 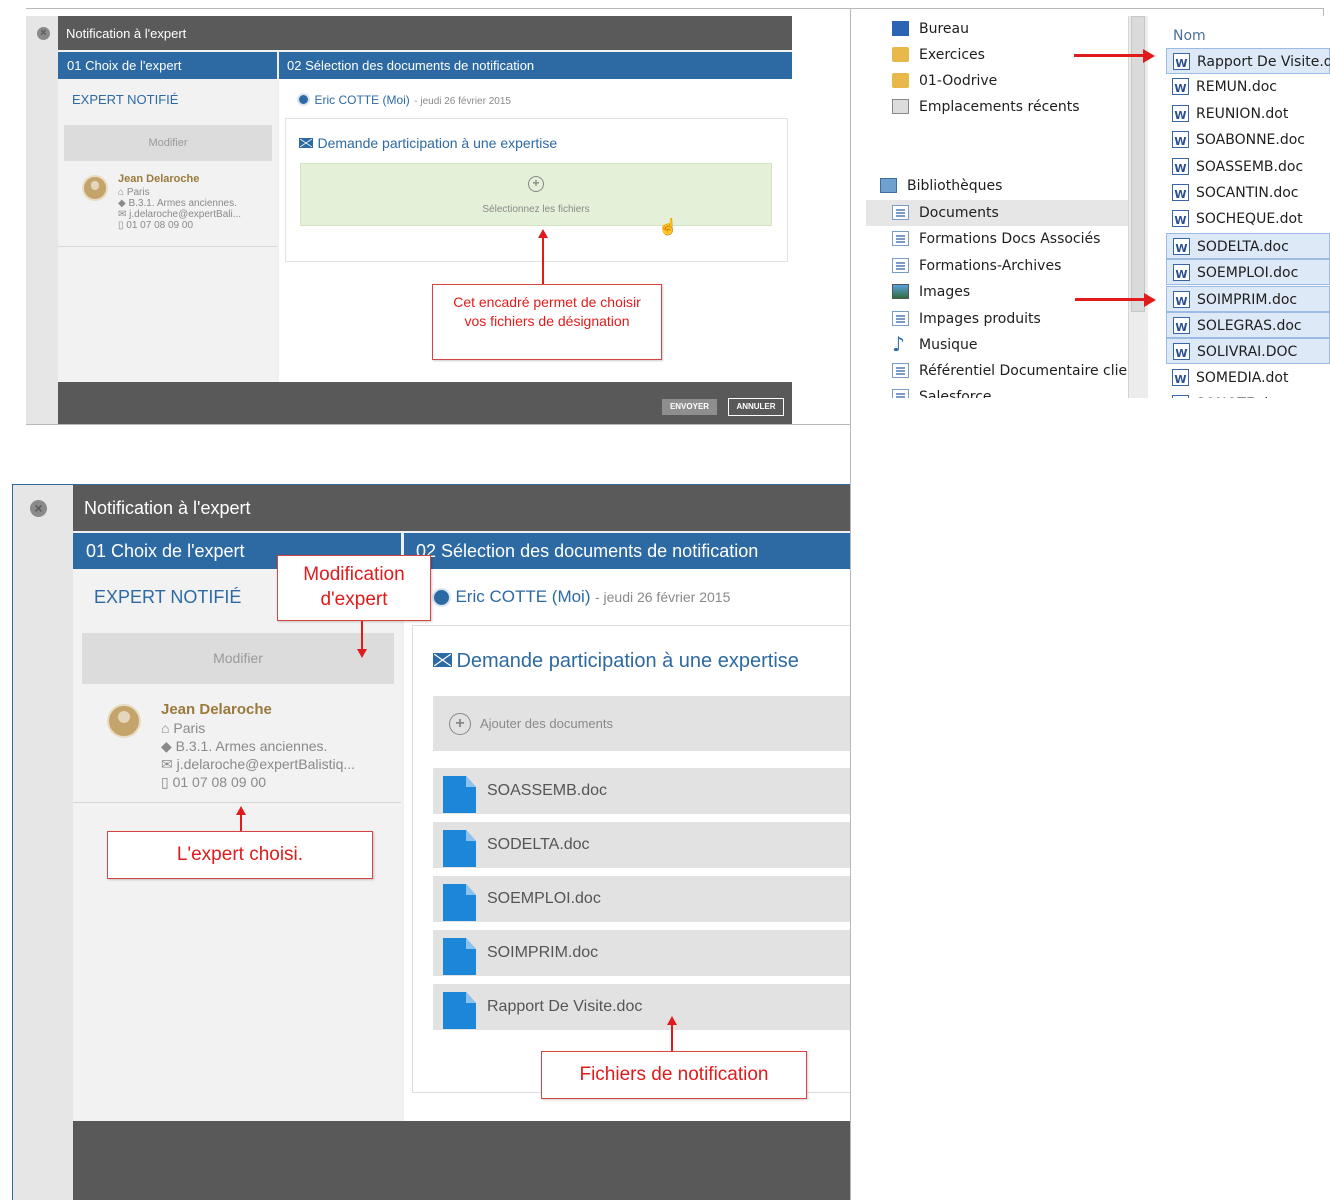 I want to click on document-row: SODELTA.doc, so click(x=641, y=845).